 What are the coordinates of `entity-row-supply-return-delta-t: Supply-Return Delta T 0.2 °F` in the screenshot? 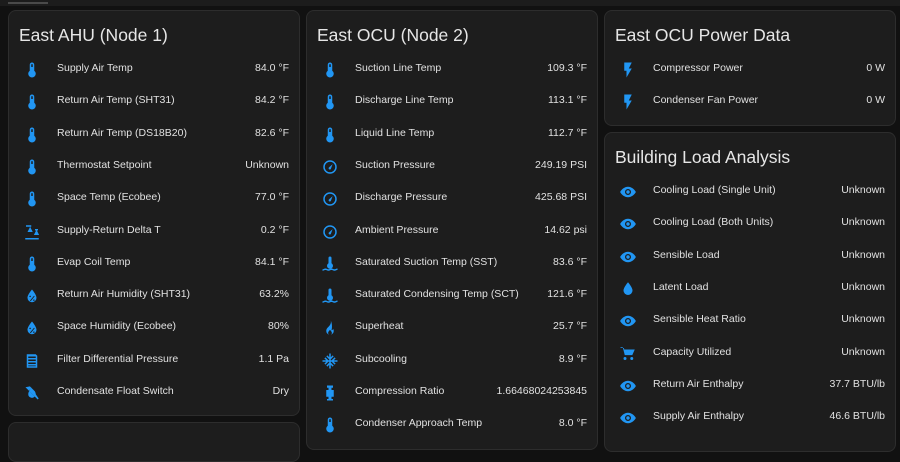 It's located at (154, 232).